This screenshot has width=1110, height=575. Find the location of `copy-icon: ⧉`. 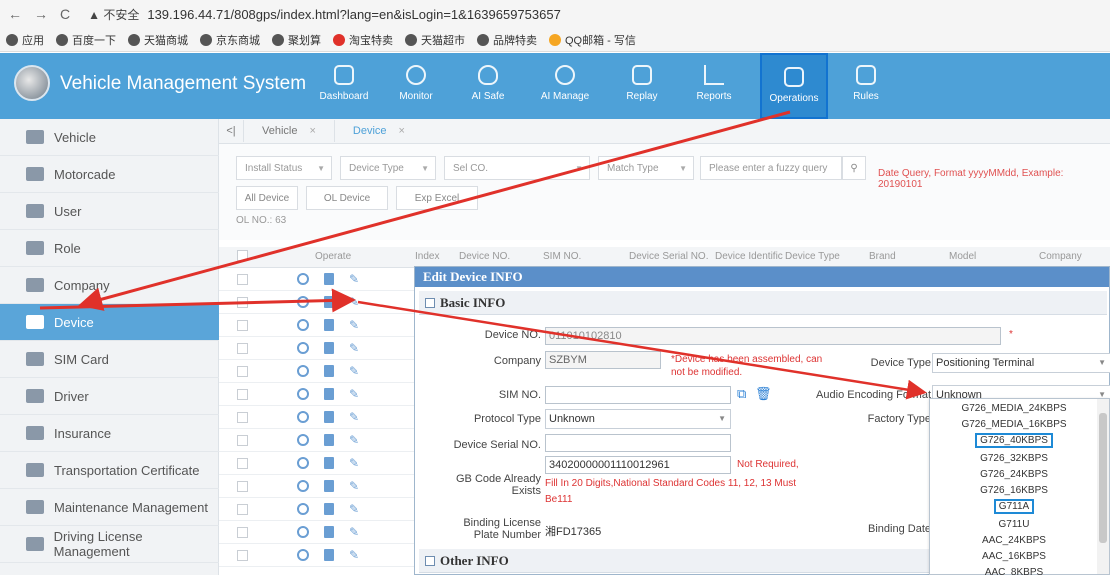

copy-icon: ⧉ is located at coordinates (741, 394).